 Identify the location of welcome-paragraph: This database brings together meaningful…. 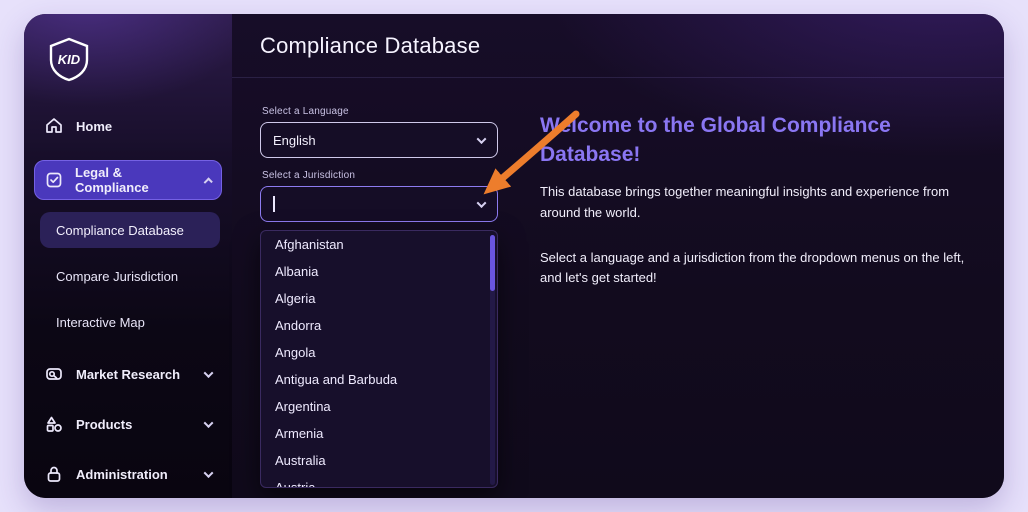
(745, 201).